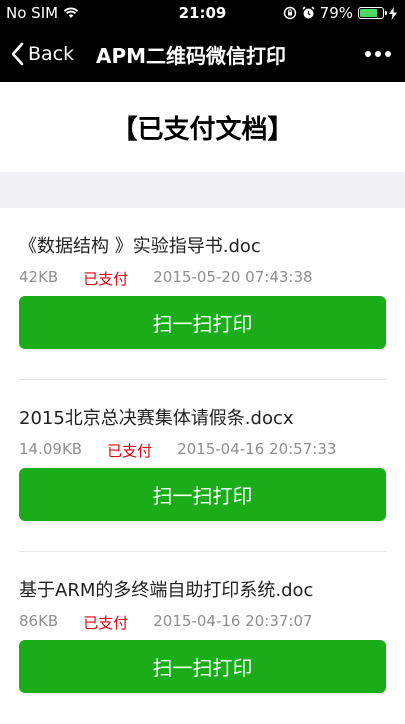 The width and height of the screenshot is (405, 724). What do you see at coordinates (257, 449) in the screenshot?
I see `document-timestamp: 2015-04-16 20:57:33` at bounding box center [257, 449].